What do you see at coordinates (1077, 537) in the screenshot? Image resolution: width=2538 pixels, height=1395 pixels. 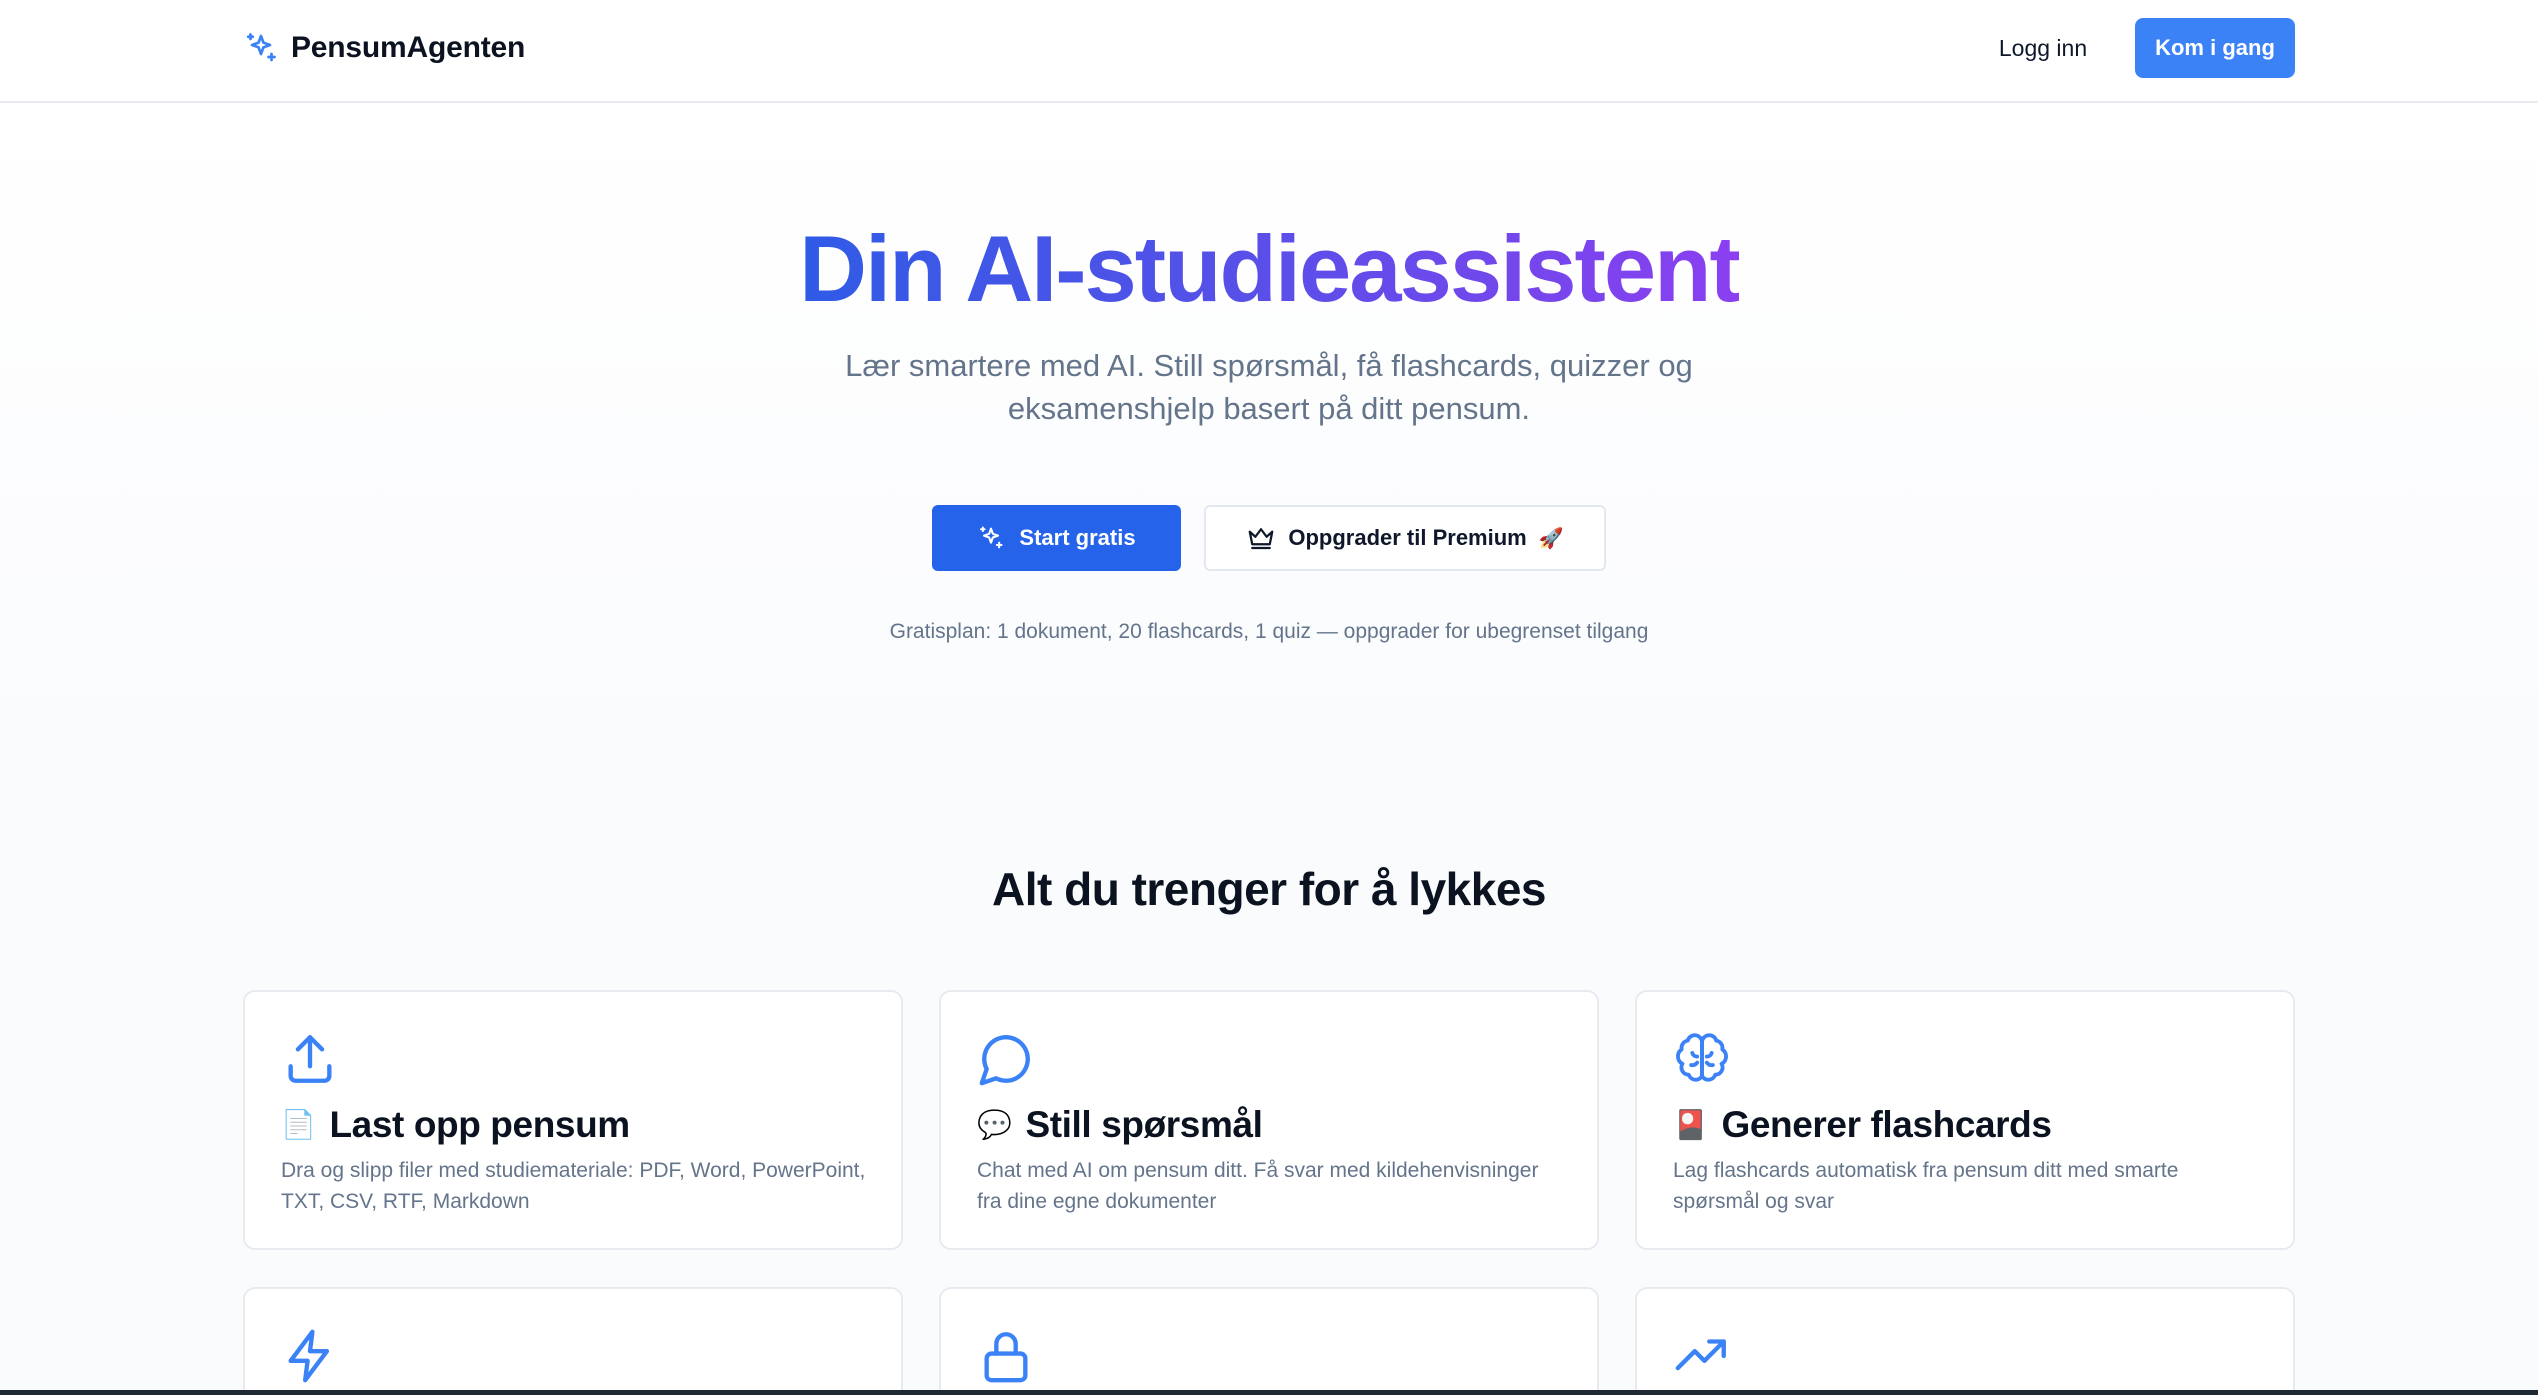 I see `start-free-label: Start gratis` at bounding box center [1077, 537].